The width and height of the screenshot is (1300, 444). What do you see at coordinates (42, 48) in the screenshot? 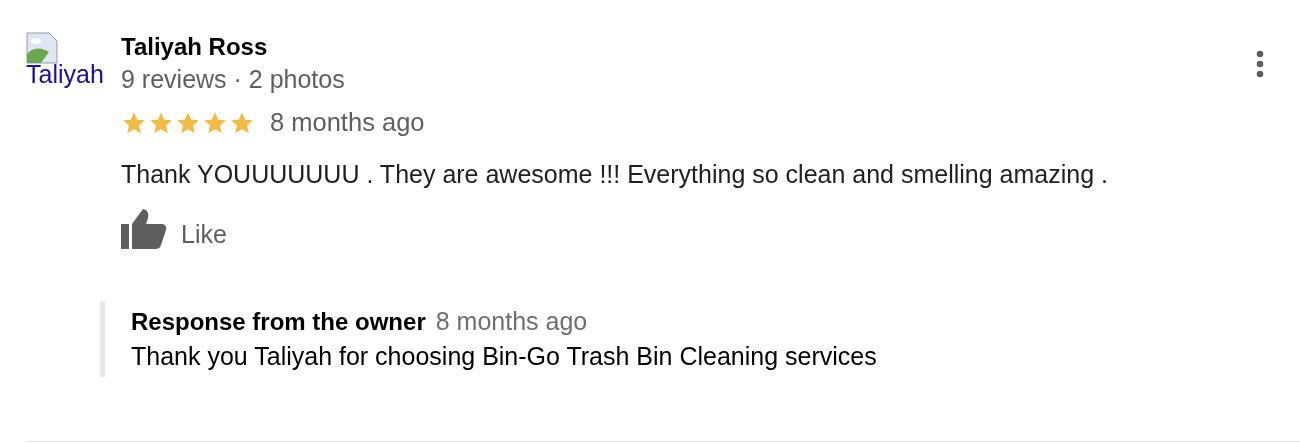
I see `broken-image-icon` at bounding box center [42, 48].